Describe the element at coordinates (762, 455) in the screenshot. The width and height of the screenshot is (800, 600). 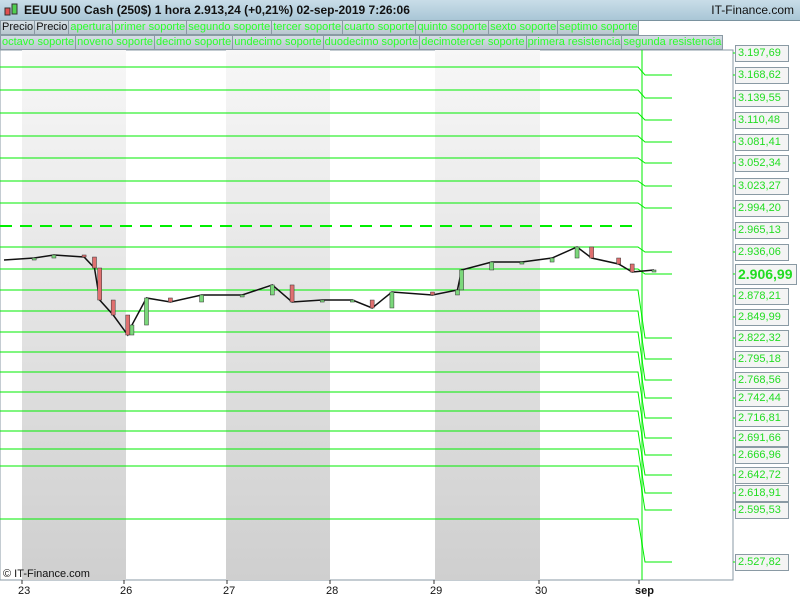
I see `price-level-label: 2.666,96` at that location.